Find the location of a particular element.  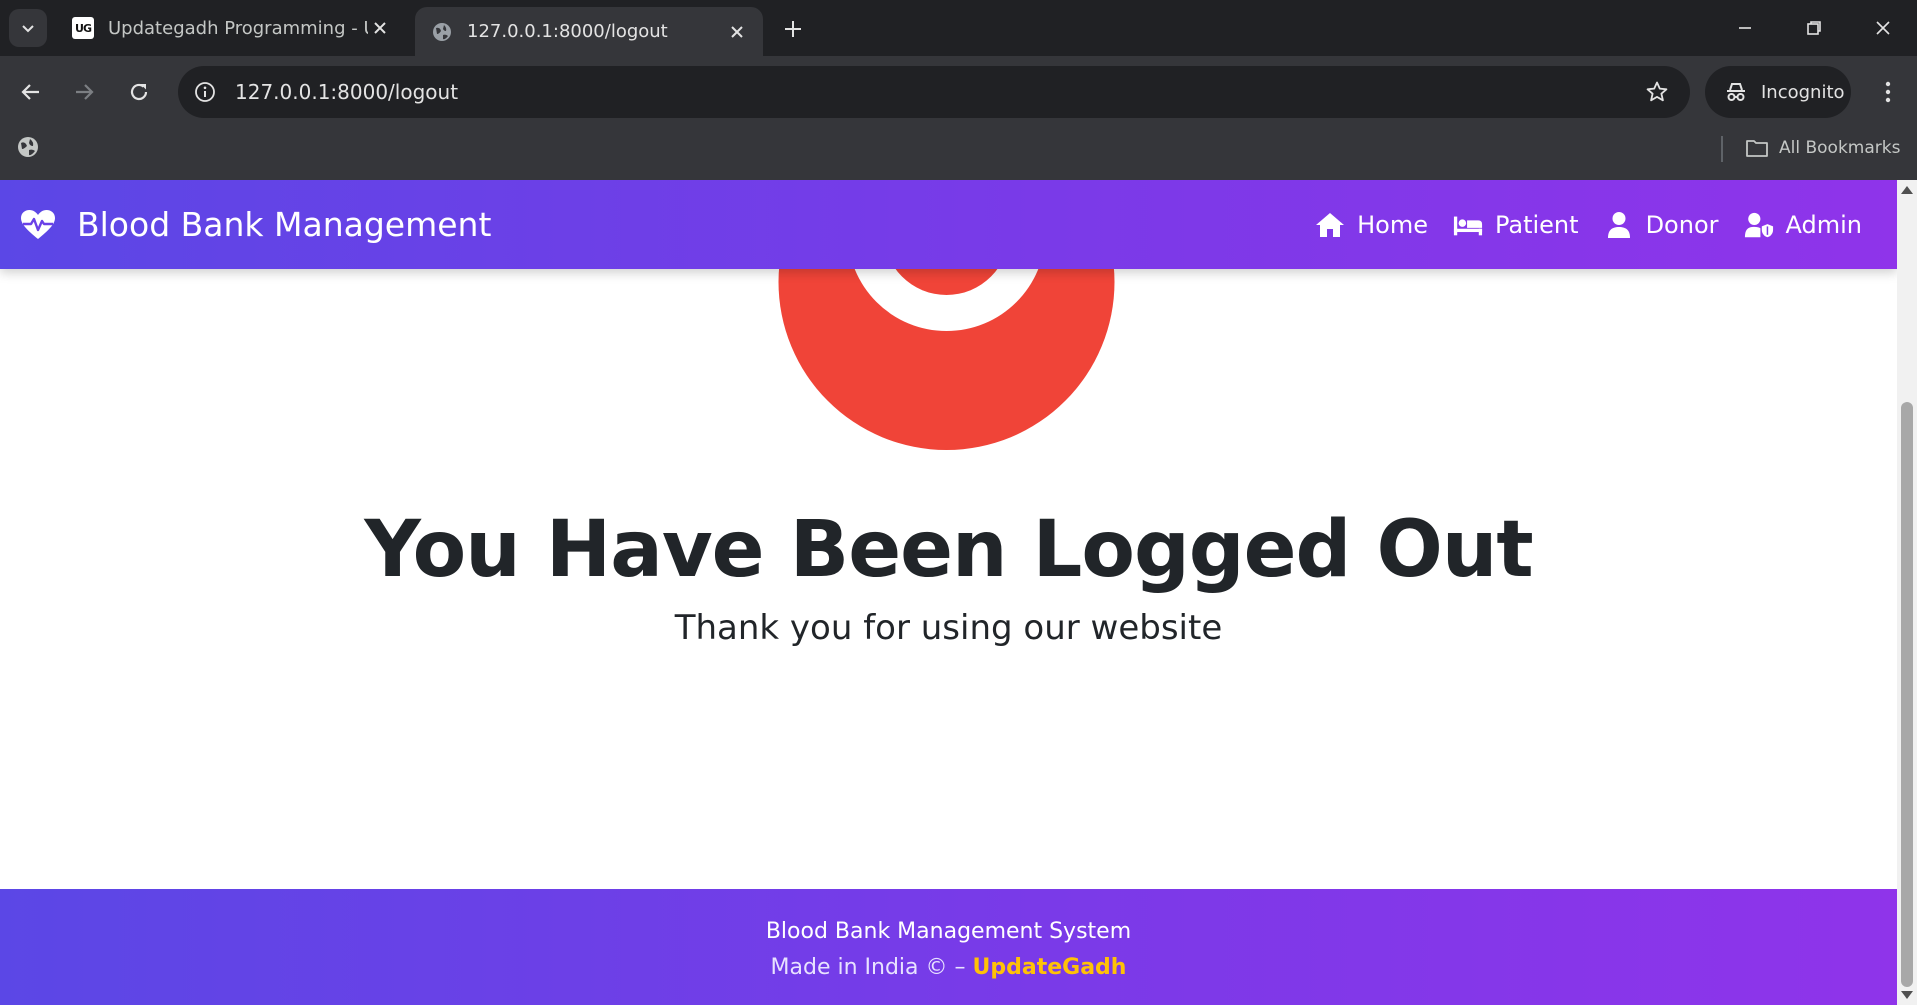

nav-donor-link: Donor is located at coordinates (1661, 225).